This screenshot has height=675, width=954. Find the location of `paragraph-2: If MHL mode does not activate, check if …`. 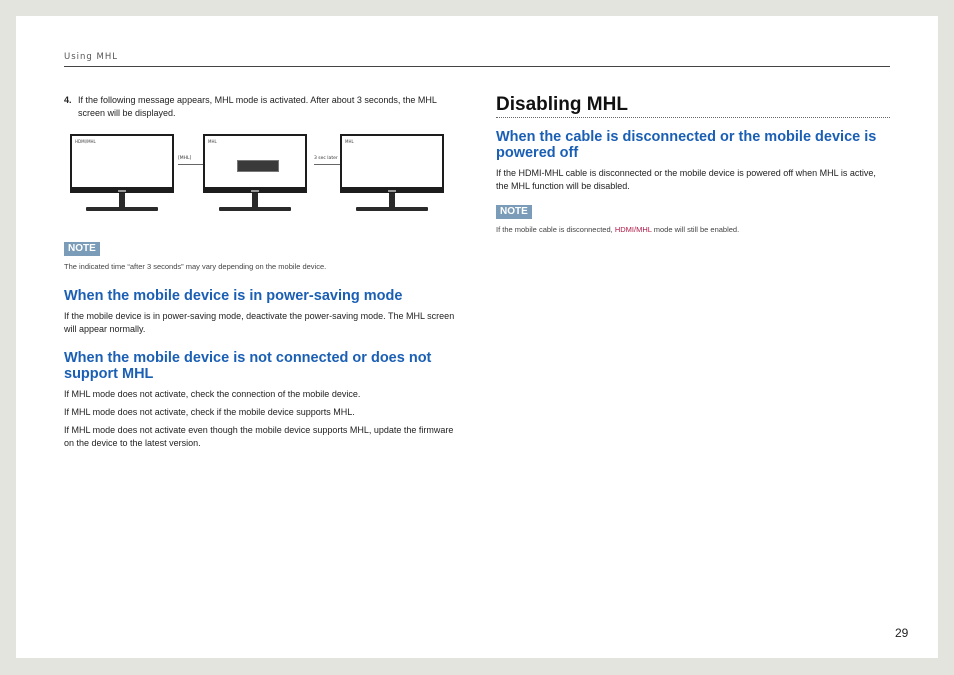

paragraph-2: If MHL mode does not activate, check if … is located at coordinates (209, 412).